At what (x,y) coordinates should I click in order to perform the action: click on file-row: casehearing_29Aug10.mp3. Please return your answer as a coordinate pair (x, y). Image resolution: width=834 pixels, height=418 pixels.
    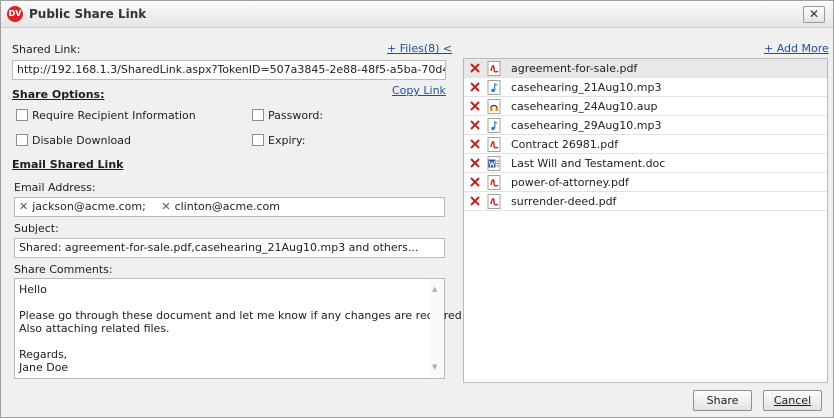
    Looking at the image, I should click on (645, 125).